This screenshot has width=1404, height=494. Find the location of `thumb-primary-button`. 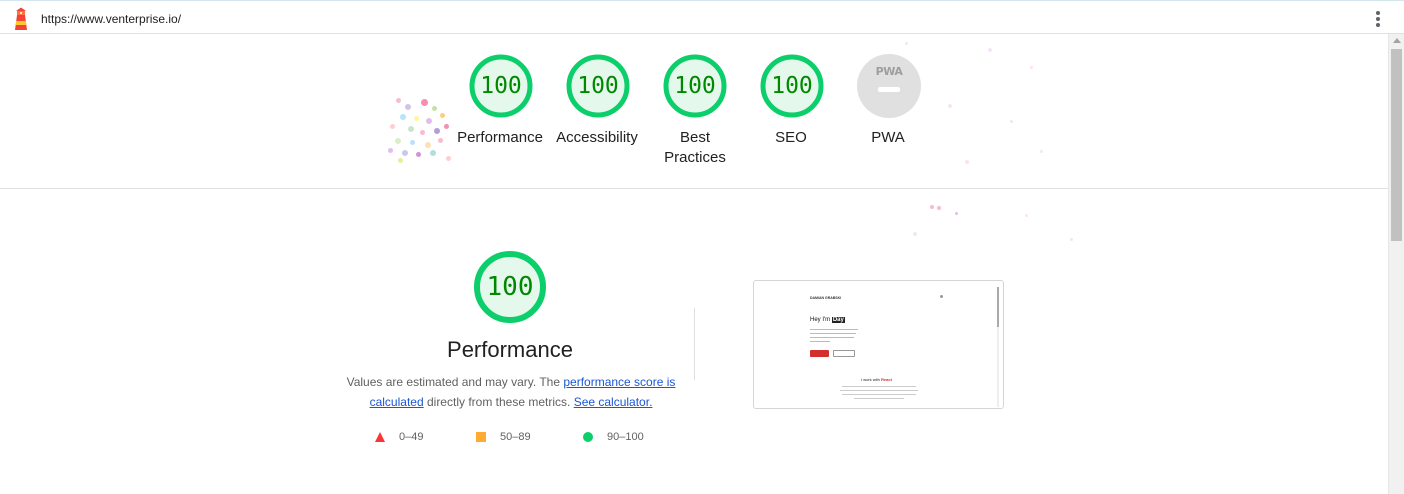

thumb-primary-button is located at coordinates (819, 353).